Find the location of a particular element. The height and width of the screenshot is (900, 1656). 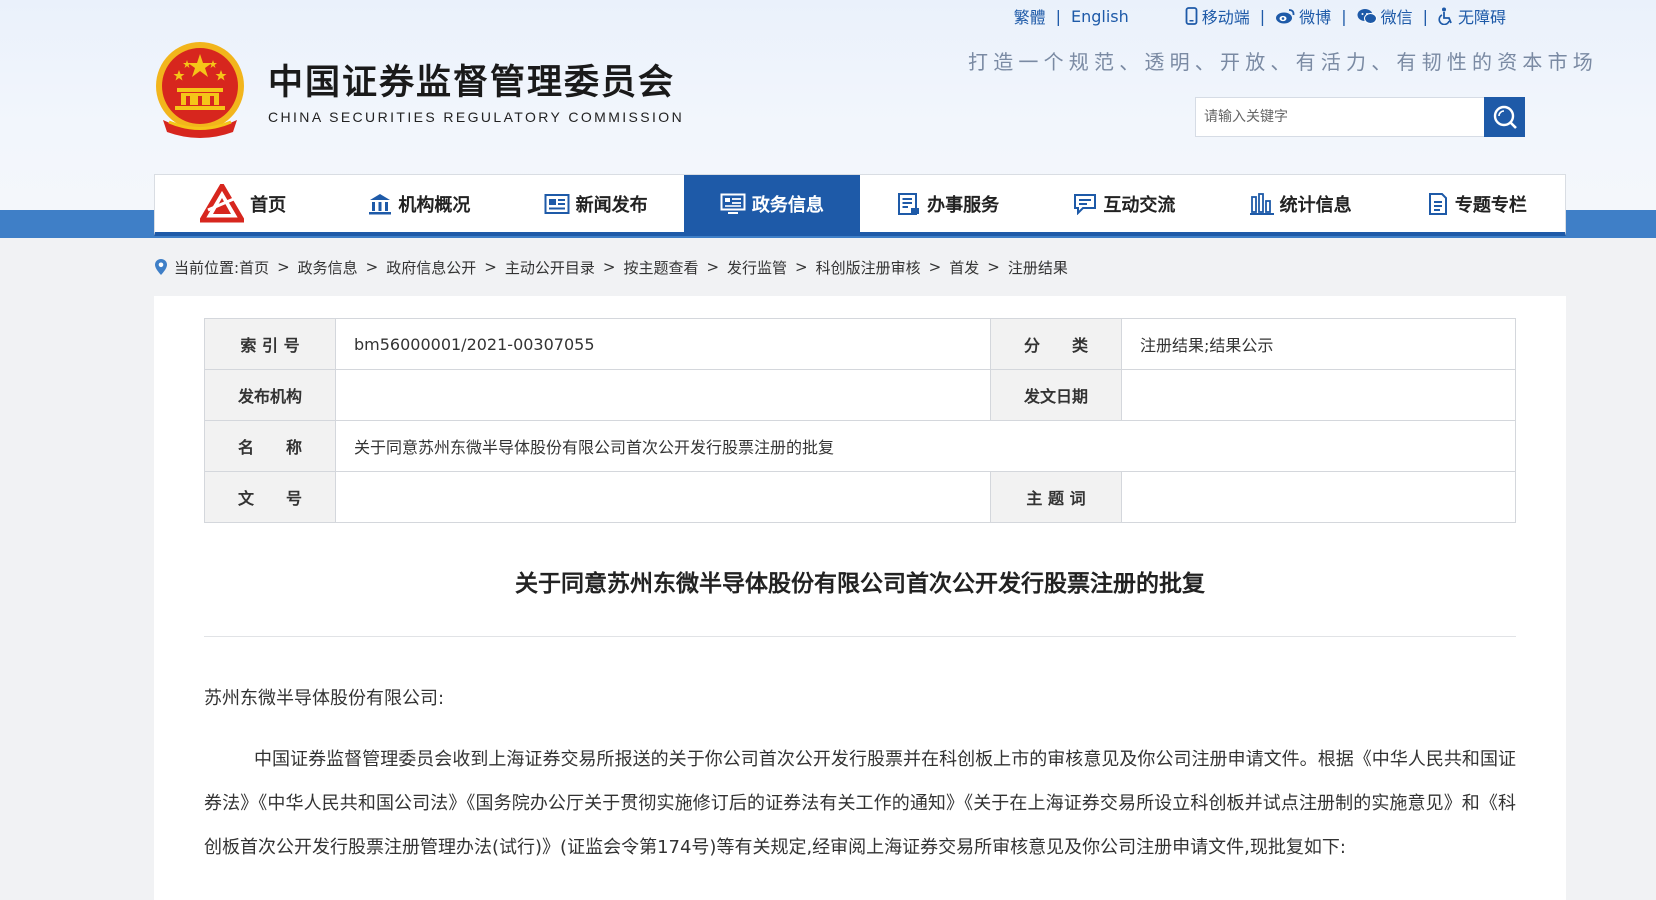

traditional-chinese-link: 繁體 is located at coordinates (1030, 16).